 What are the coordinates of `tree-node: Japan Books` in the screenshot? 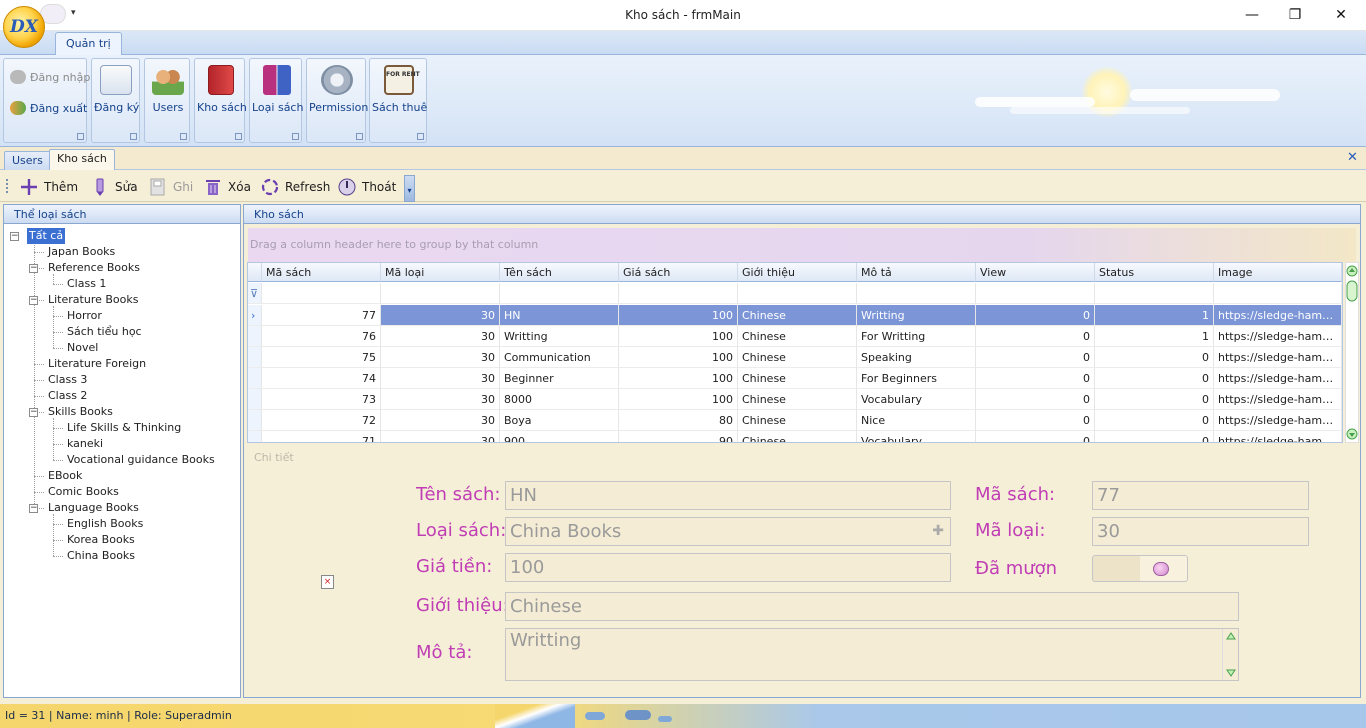 It's located at (81, 252).